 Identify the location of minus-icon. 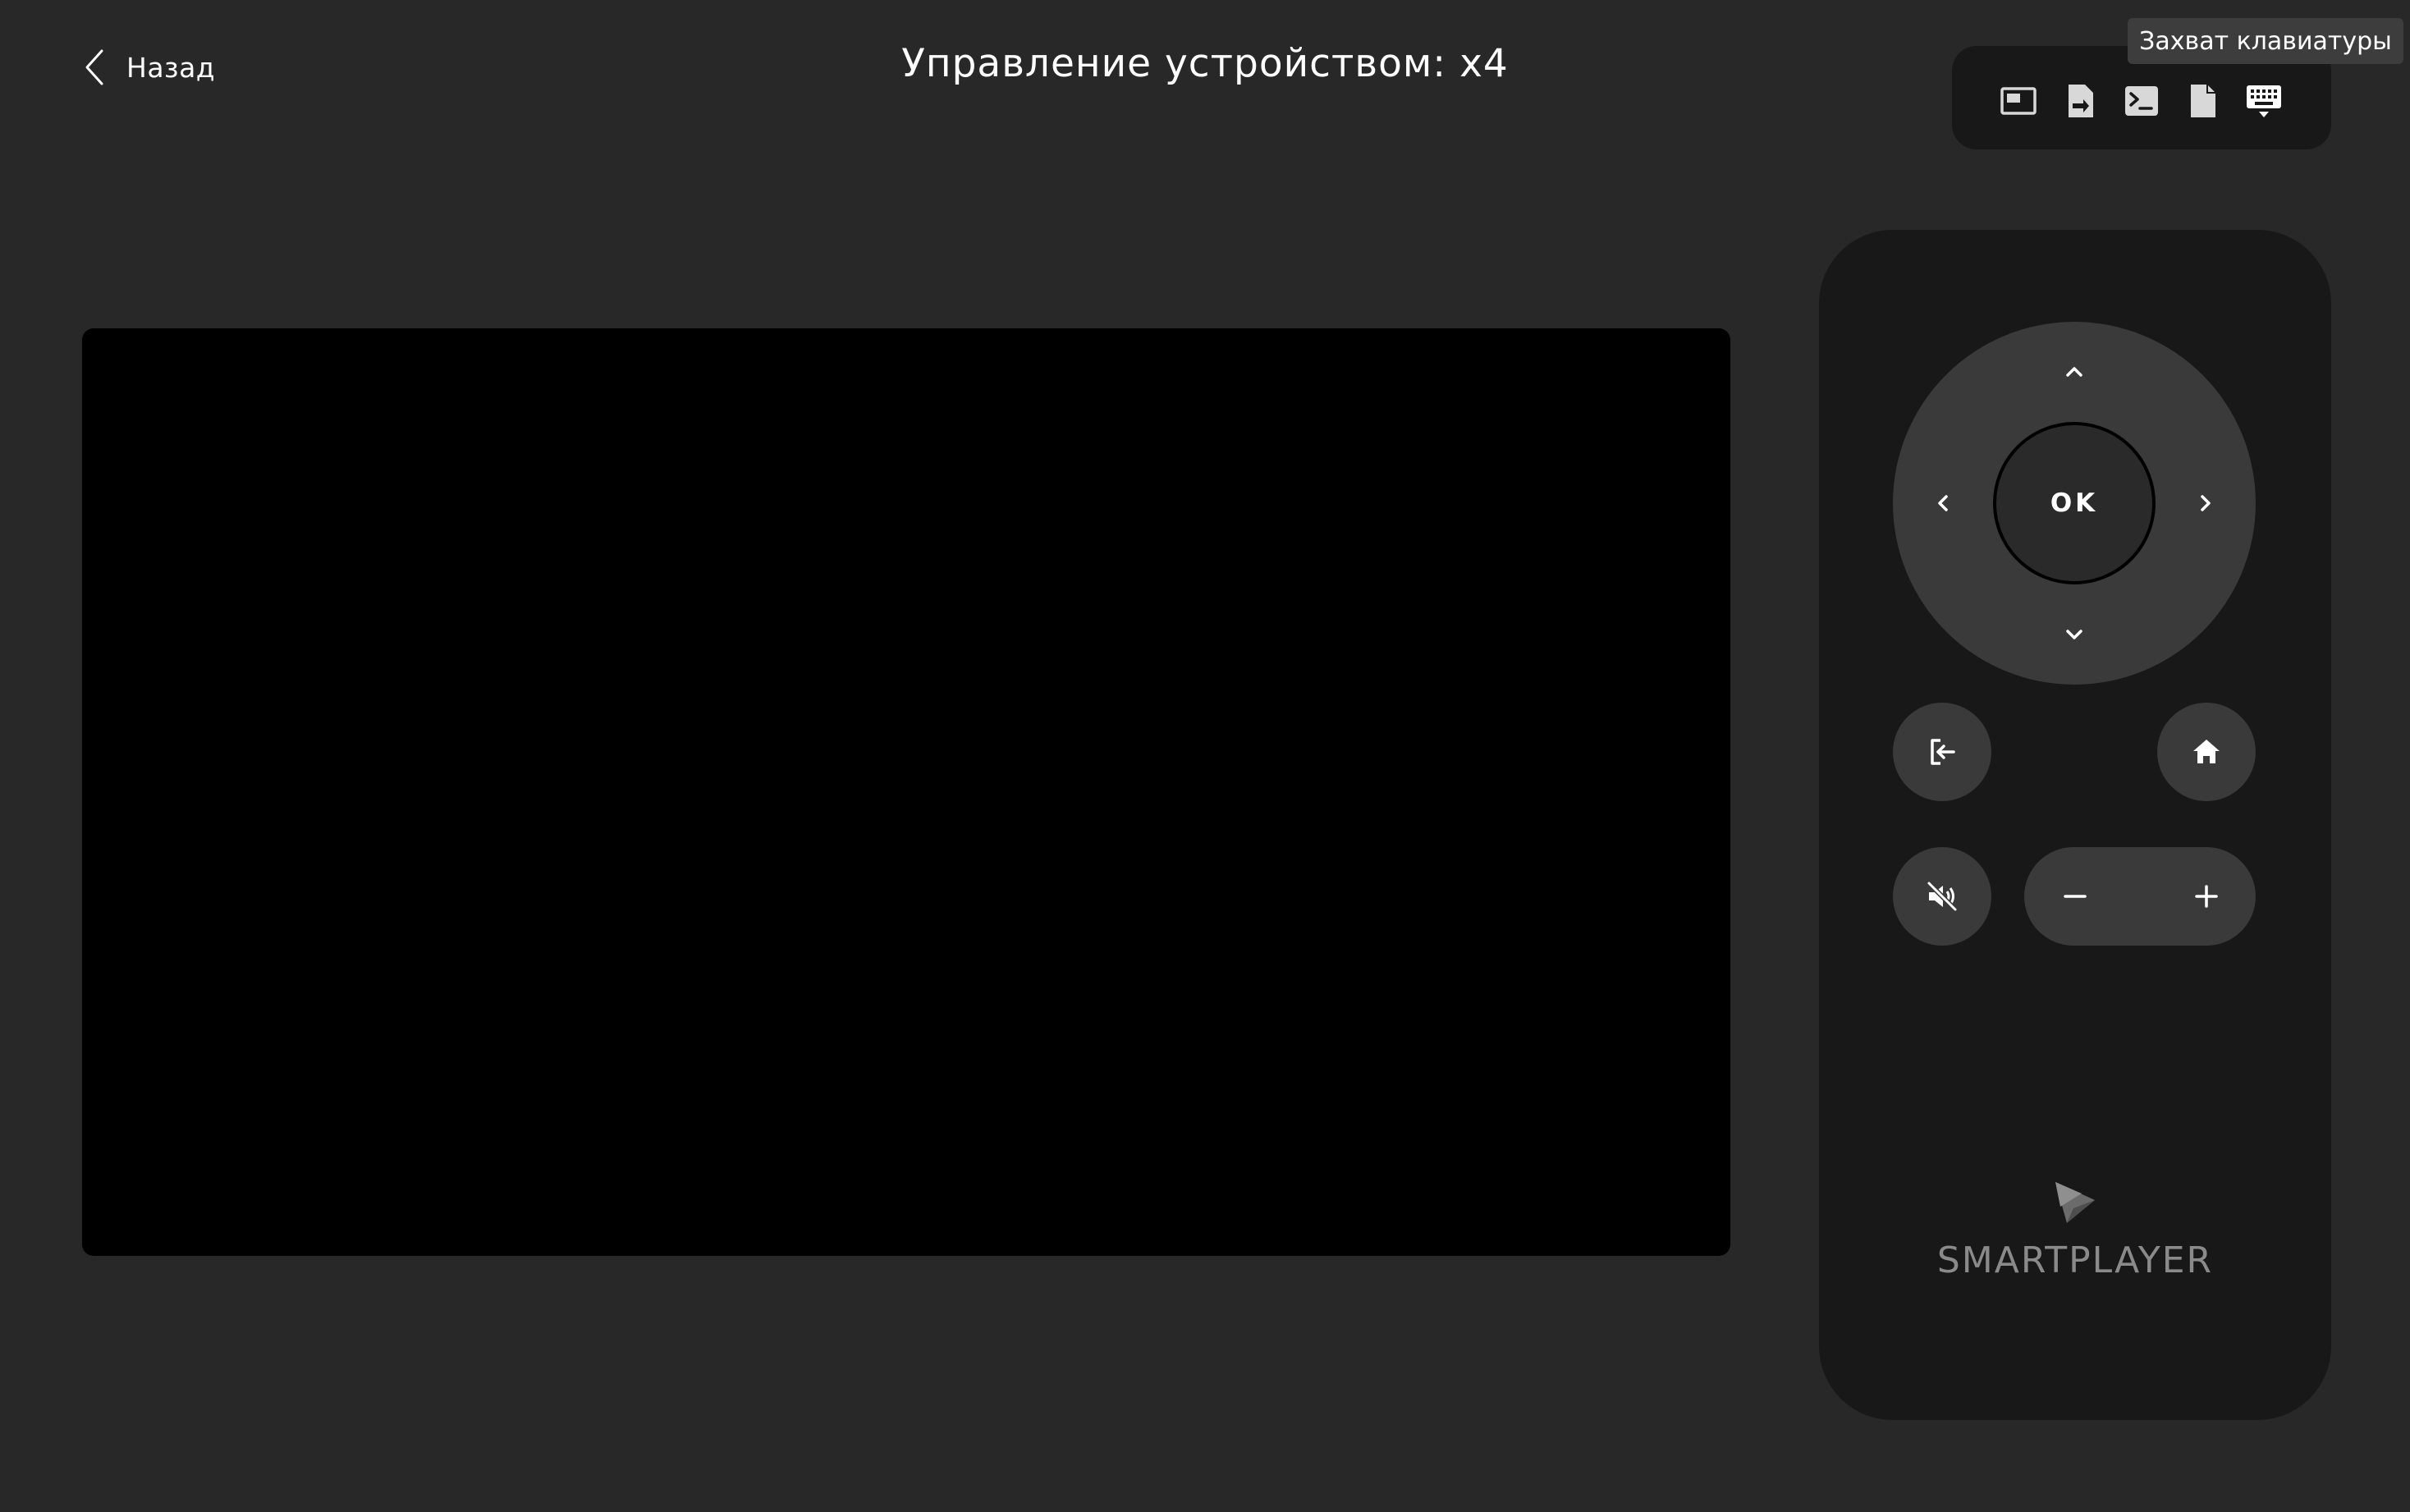
(2075, 896).